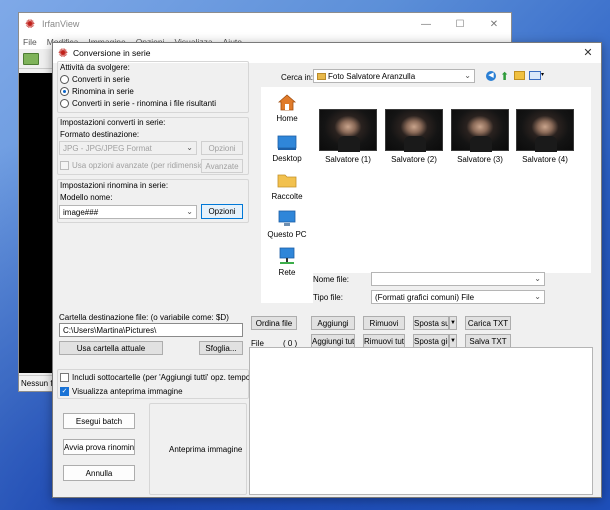 The height and width of the screenshot is (510, 610). I want to click on open-folder-icon, so click(31, 59).